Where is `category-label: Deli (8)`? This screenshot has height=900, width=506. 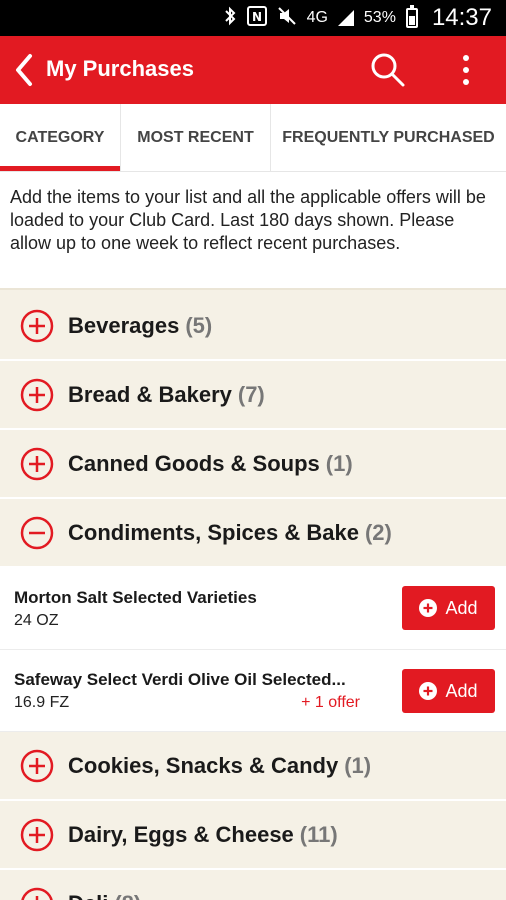 category-label: Deli (8) is located at coordinates (104, 895).